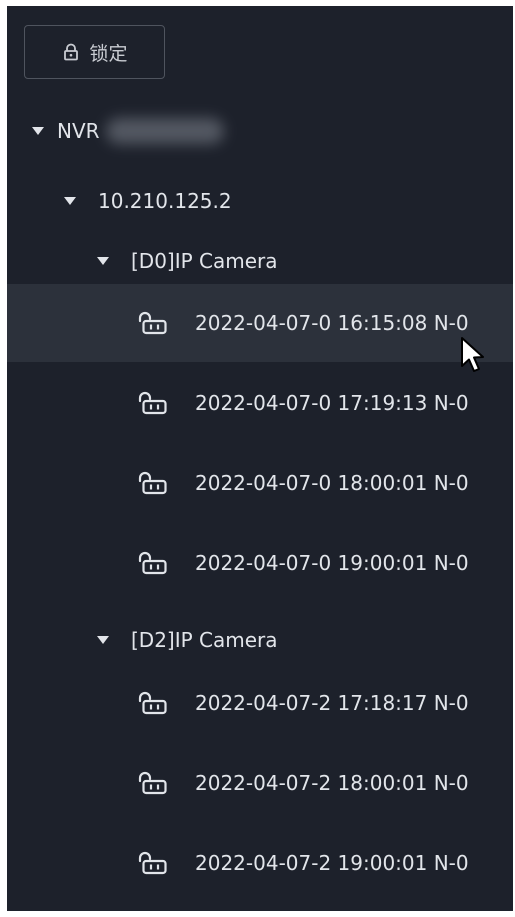 The width and height of the screenshot is (515, 917). I want to click on lock-button: 锁定, so click(94, 52).